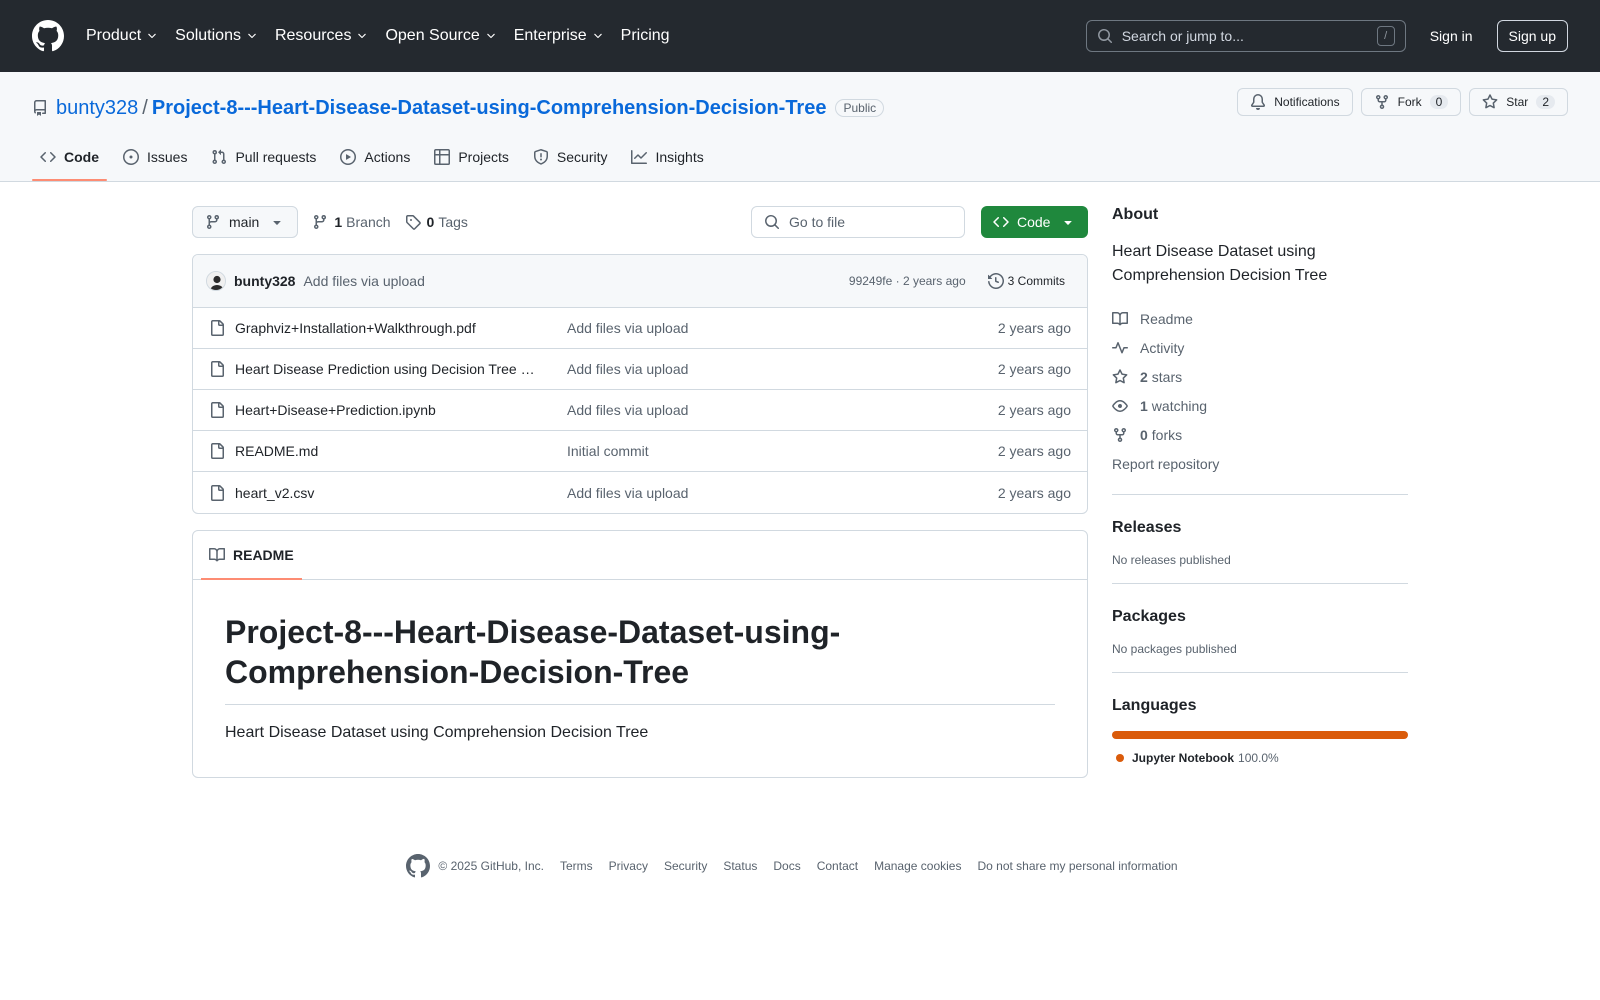  Describe the element at coordinates (907, 281) in the screenshot. I see `commit-hash-and-age: 99249fe · 2 years ago` at that location.